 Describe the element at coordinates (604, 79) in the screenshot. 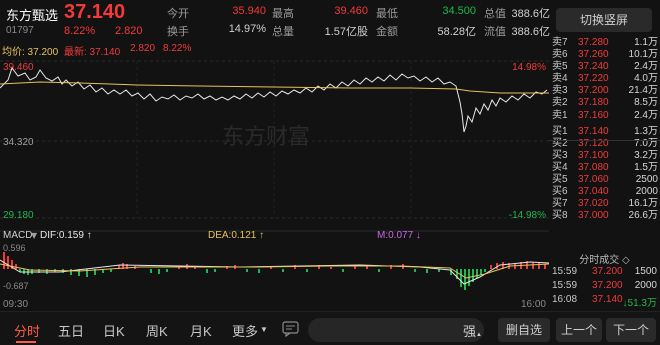

I see `ask-row: 卖4 37.220 4.0万` at that location.